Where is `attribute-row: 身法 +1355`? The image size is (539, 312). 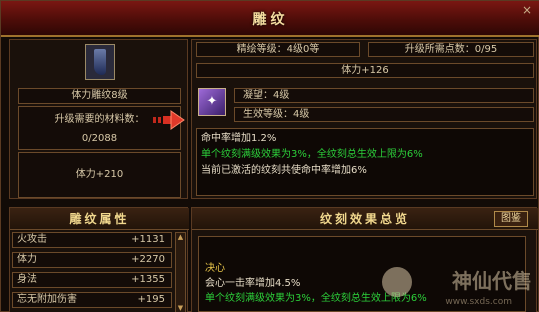
attribute-row: 身法 +1355 is located at coordinates (92, 280).